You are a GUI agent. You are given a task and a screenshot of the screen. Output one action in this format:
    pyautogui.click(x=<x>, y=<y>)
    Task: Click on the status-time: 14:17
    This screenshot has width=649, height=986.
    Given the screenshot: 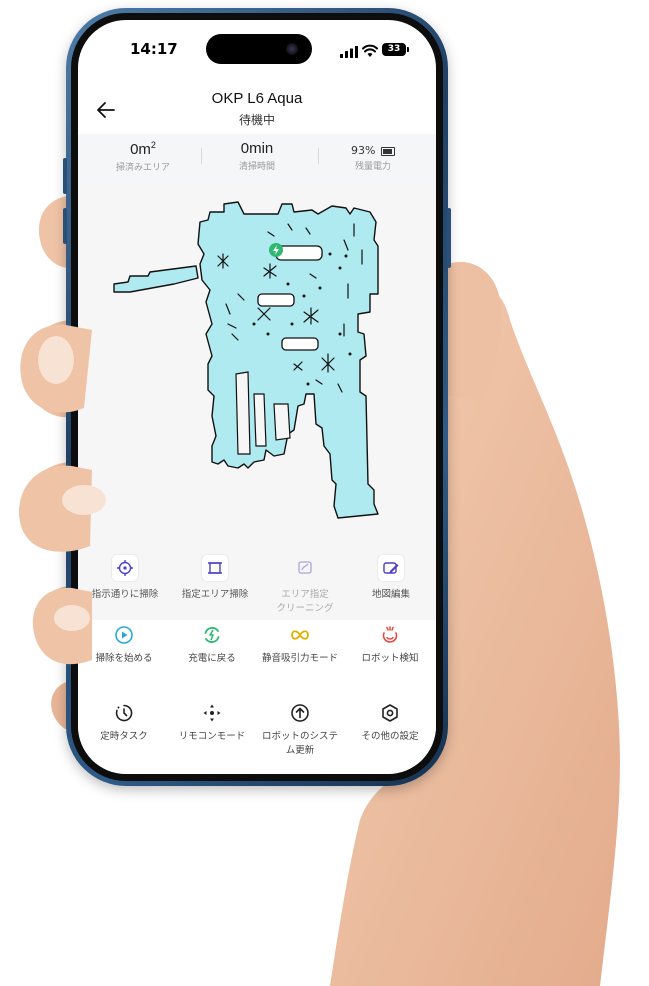 What is the action you would take?
    pyautogui.click(x=154, y=49)
    